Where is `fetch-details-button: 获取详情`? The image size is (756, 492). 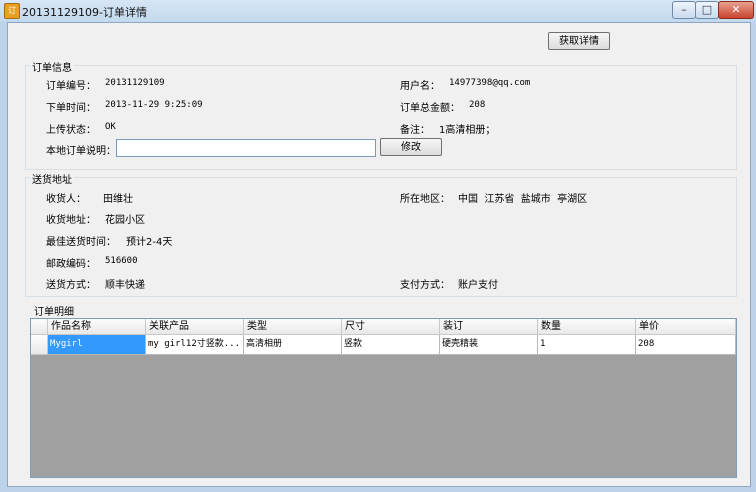
fetch-details-button: 获取详情 is located at coordinates (579, 41).